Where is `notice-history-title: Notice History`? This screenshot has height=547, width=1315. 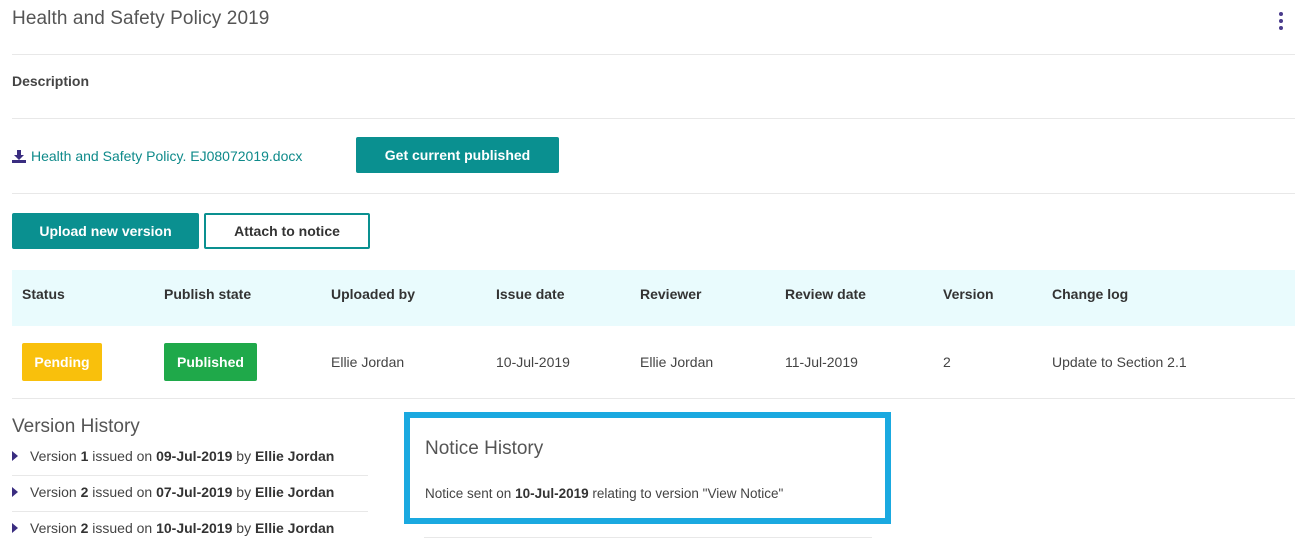
notice-history-title: Notice History is located at coordinates (484, 448).